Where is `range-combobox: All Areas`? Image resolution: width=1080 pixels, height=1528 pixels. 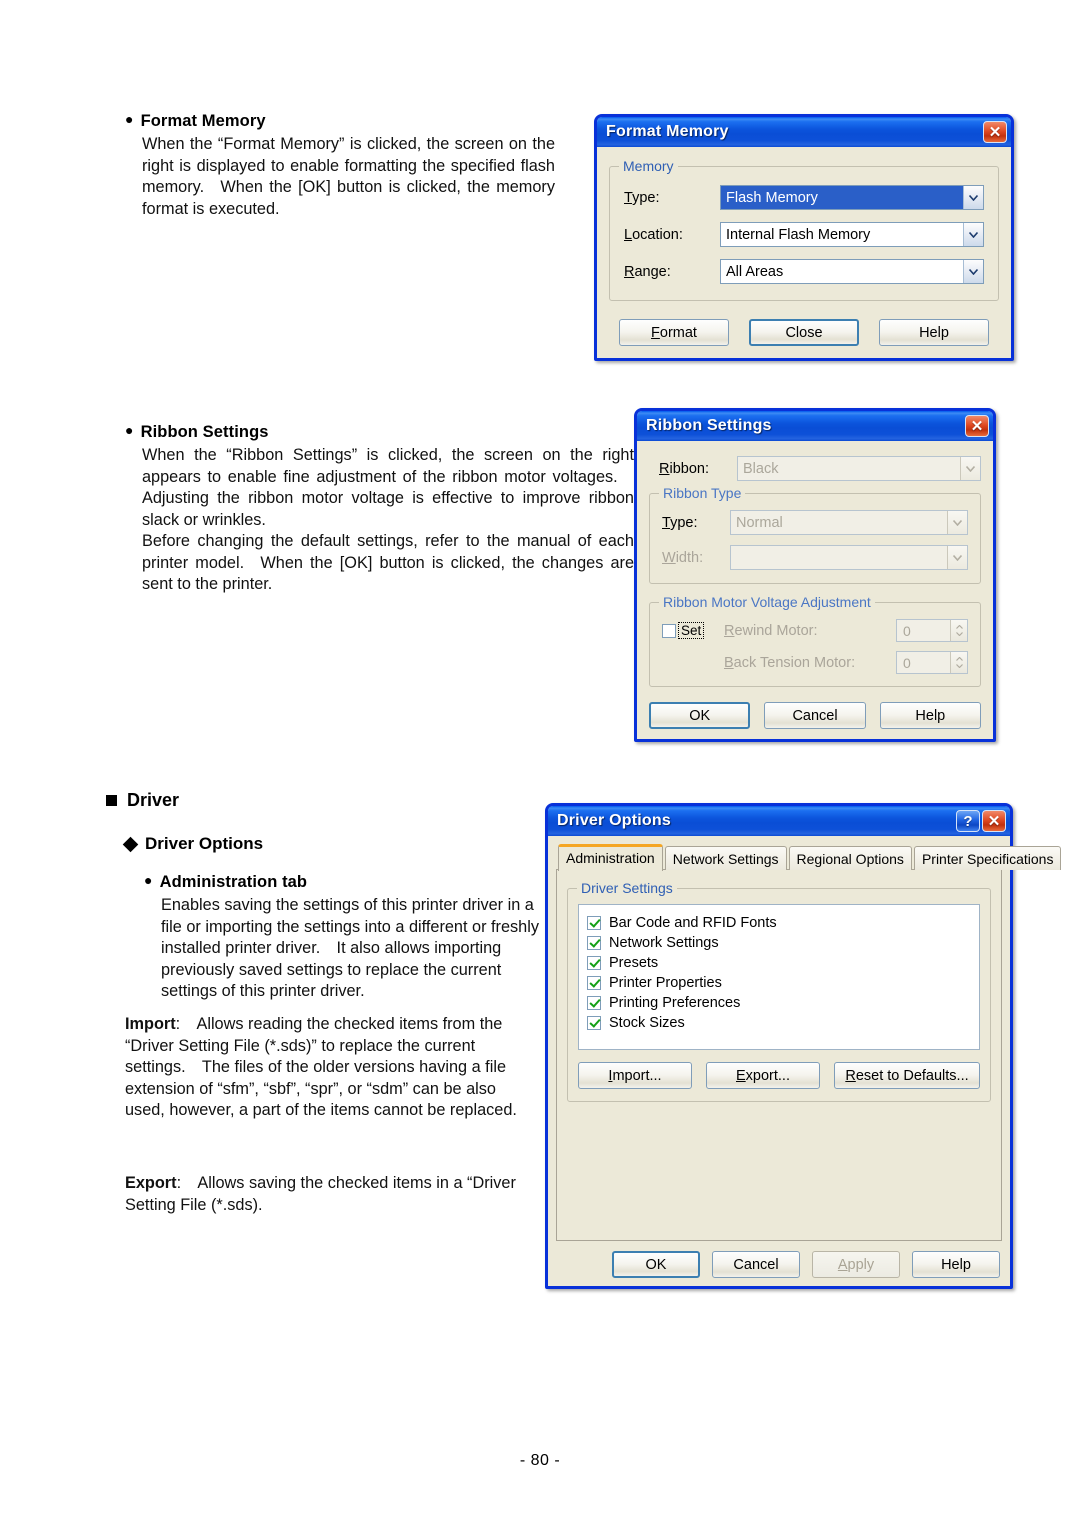 range-combobox: All Areas is located at coordinates (852, 271).